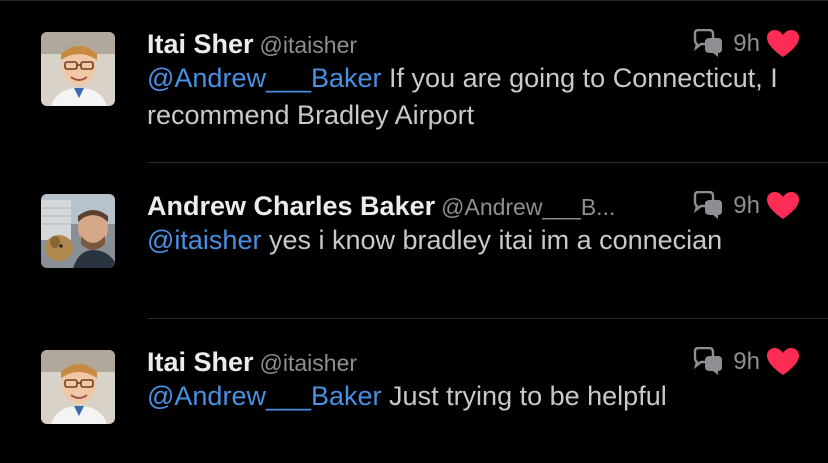 This screenshot has width=828, height=463. Describe the element at coordinates (524, 396) in the screenshot. I see `tweet-text: Just trying to be helpful` at that location.